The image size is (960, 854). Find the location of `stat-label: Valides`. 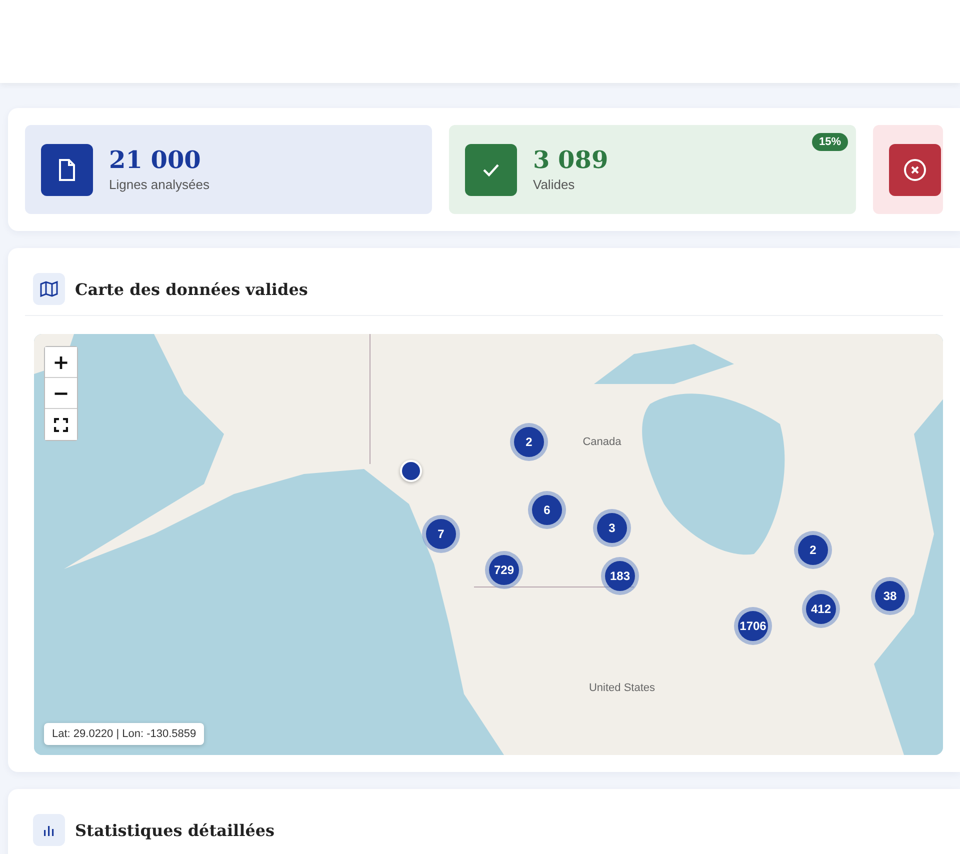

stat-label: Valides is located at coordinates (554, 184).